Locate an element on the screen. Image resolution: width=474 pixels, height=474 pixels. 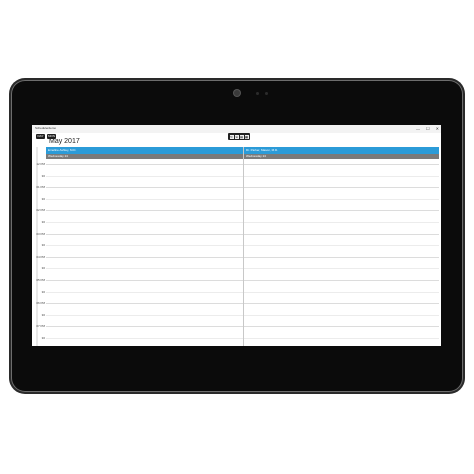
time-label: 02 PM is located at coordinates (40, 210).